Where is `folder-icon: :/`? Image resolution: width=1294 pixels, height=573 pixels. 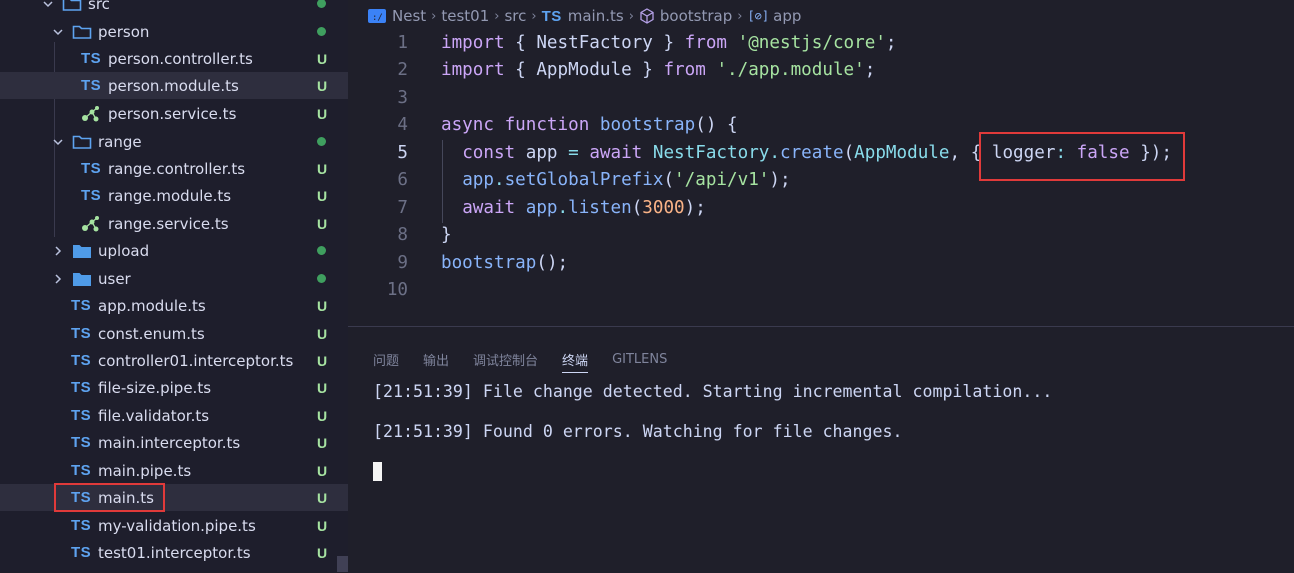
folder-icon: :/ is located at coordinates (377, 16).